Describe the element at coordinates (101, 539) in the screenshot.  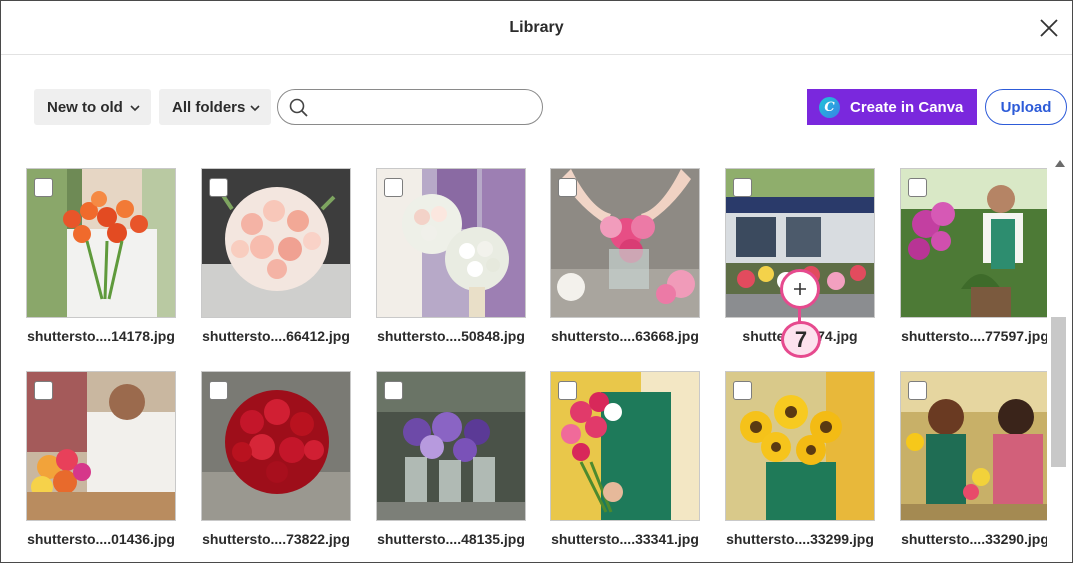
I see `image-filename: shuttersto....01436.jpg` at that location.